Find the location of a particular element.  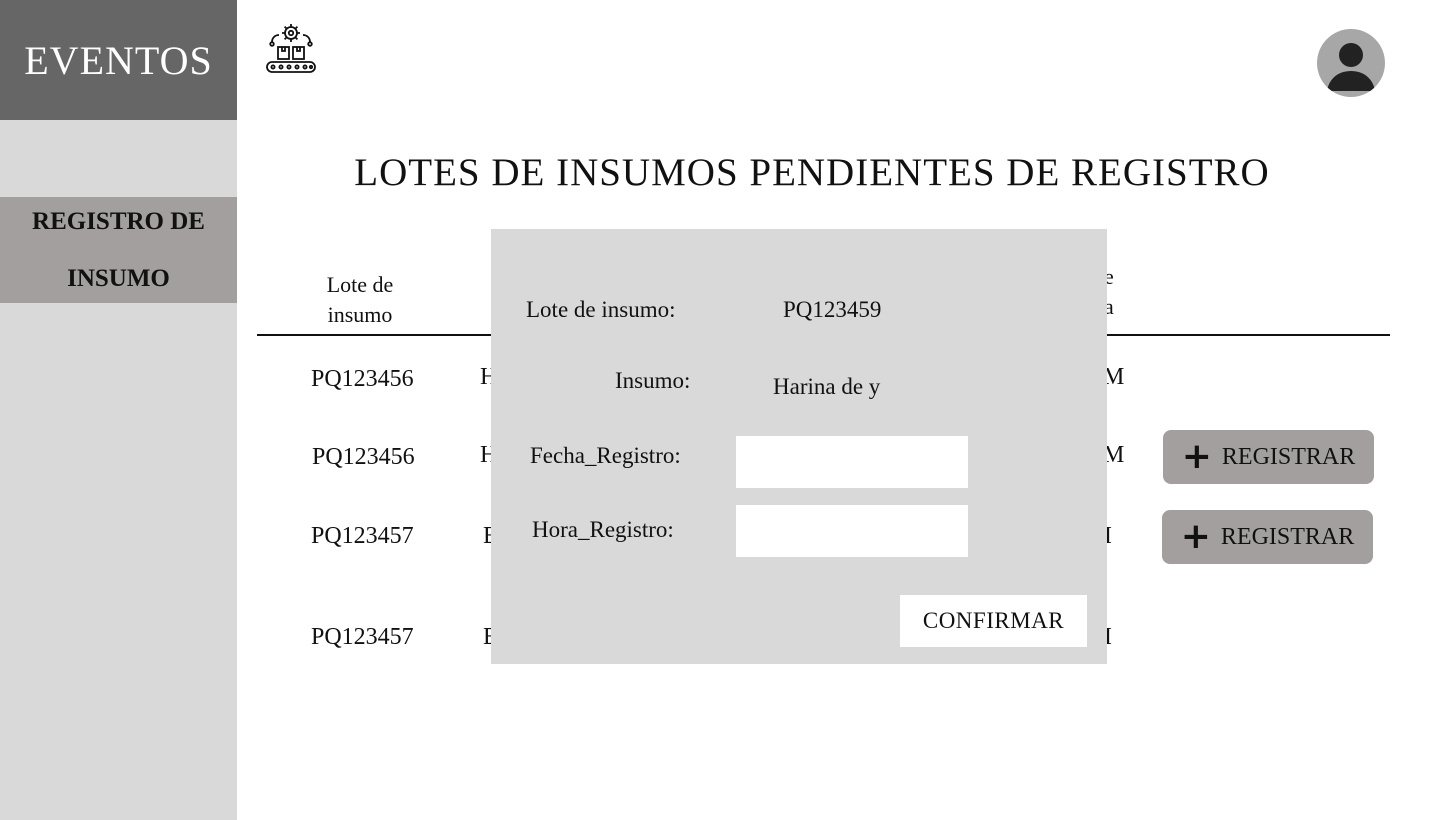

table-row-4-lote: PQ123457 is located at coordinates (362, 637).